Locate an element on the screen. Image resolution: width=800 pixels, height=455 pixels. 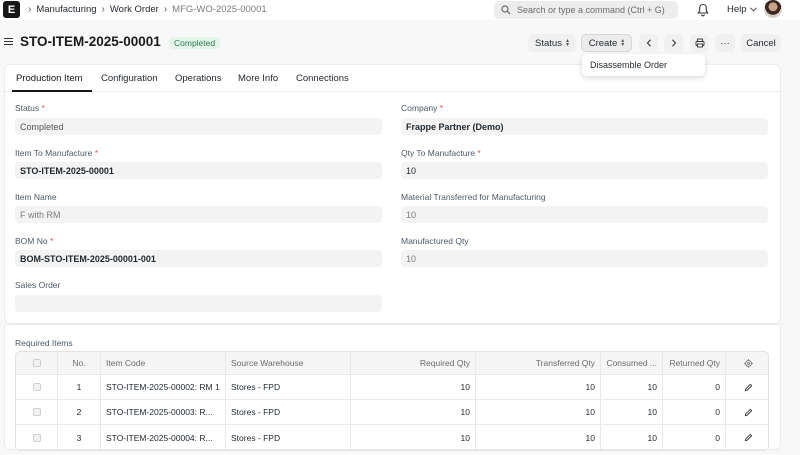
material-transferred-field: 10 is located at coordinates (584, 214).